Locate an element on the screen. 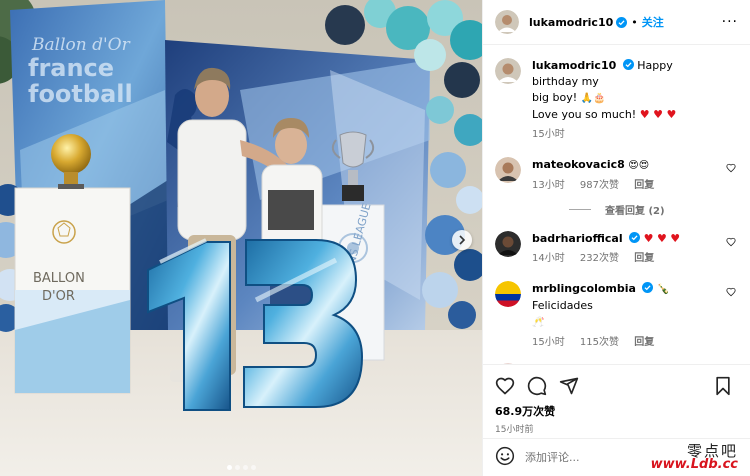 The image size is (750, 476). view-replies-button: 查看回复 (2) is located at coordinates (653, 209).